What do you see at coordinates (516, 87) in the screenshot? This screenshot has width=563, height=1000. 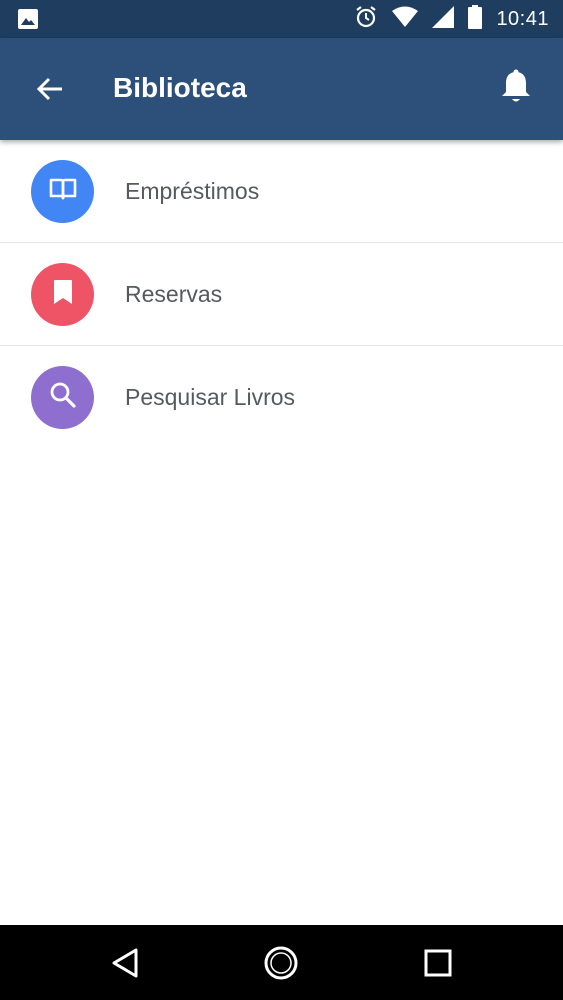 I see `bell-icon` at bounding box center [516, 87].